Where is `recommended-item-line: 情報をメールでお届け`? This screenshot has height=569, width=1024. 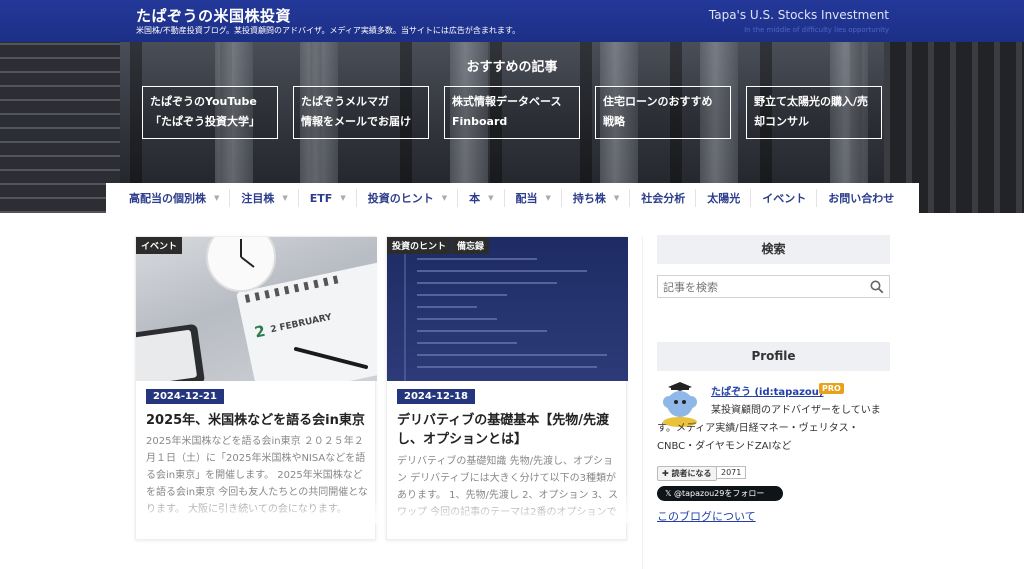
recommended-item-line: 情報をメールでお届け is located at coordinates (356, 121).